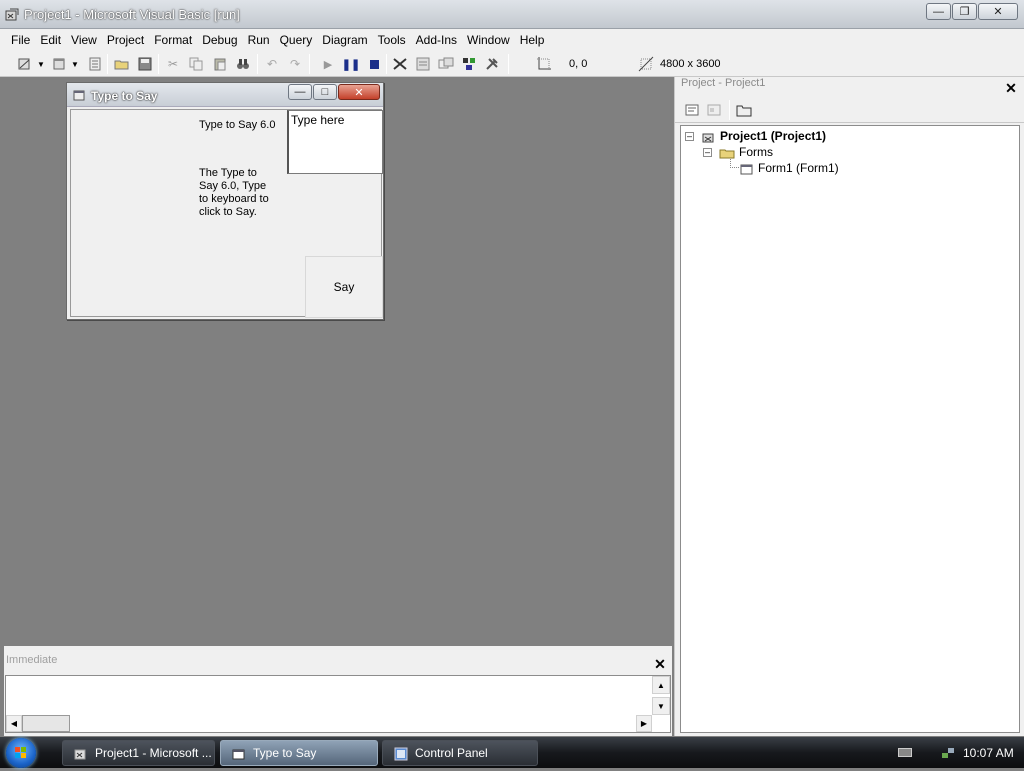 The width and height of the screenshot is (1024, 771). I want to click on find-button, so click(243, 64).